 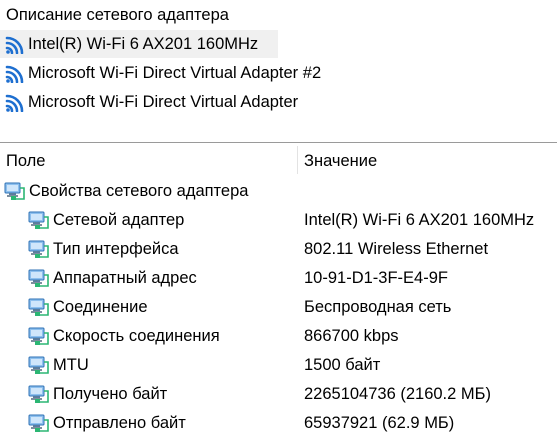 I want to click on property-value: 65937921 (62.9 МБ), so click(x=379, y=423).